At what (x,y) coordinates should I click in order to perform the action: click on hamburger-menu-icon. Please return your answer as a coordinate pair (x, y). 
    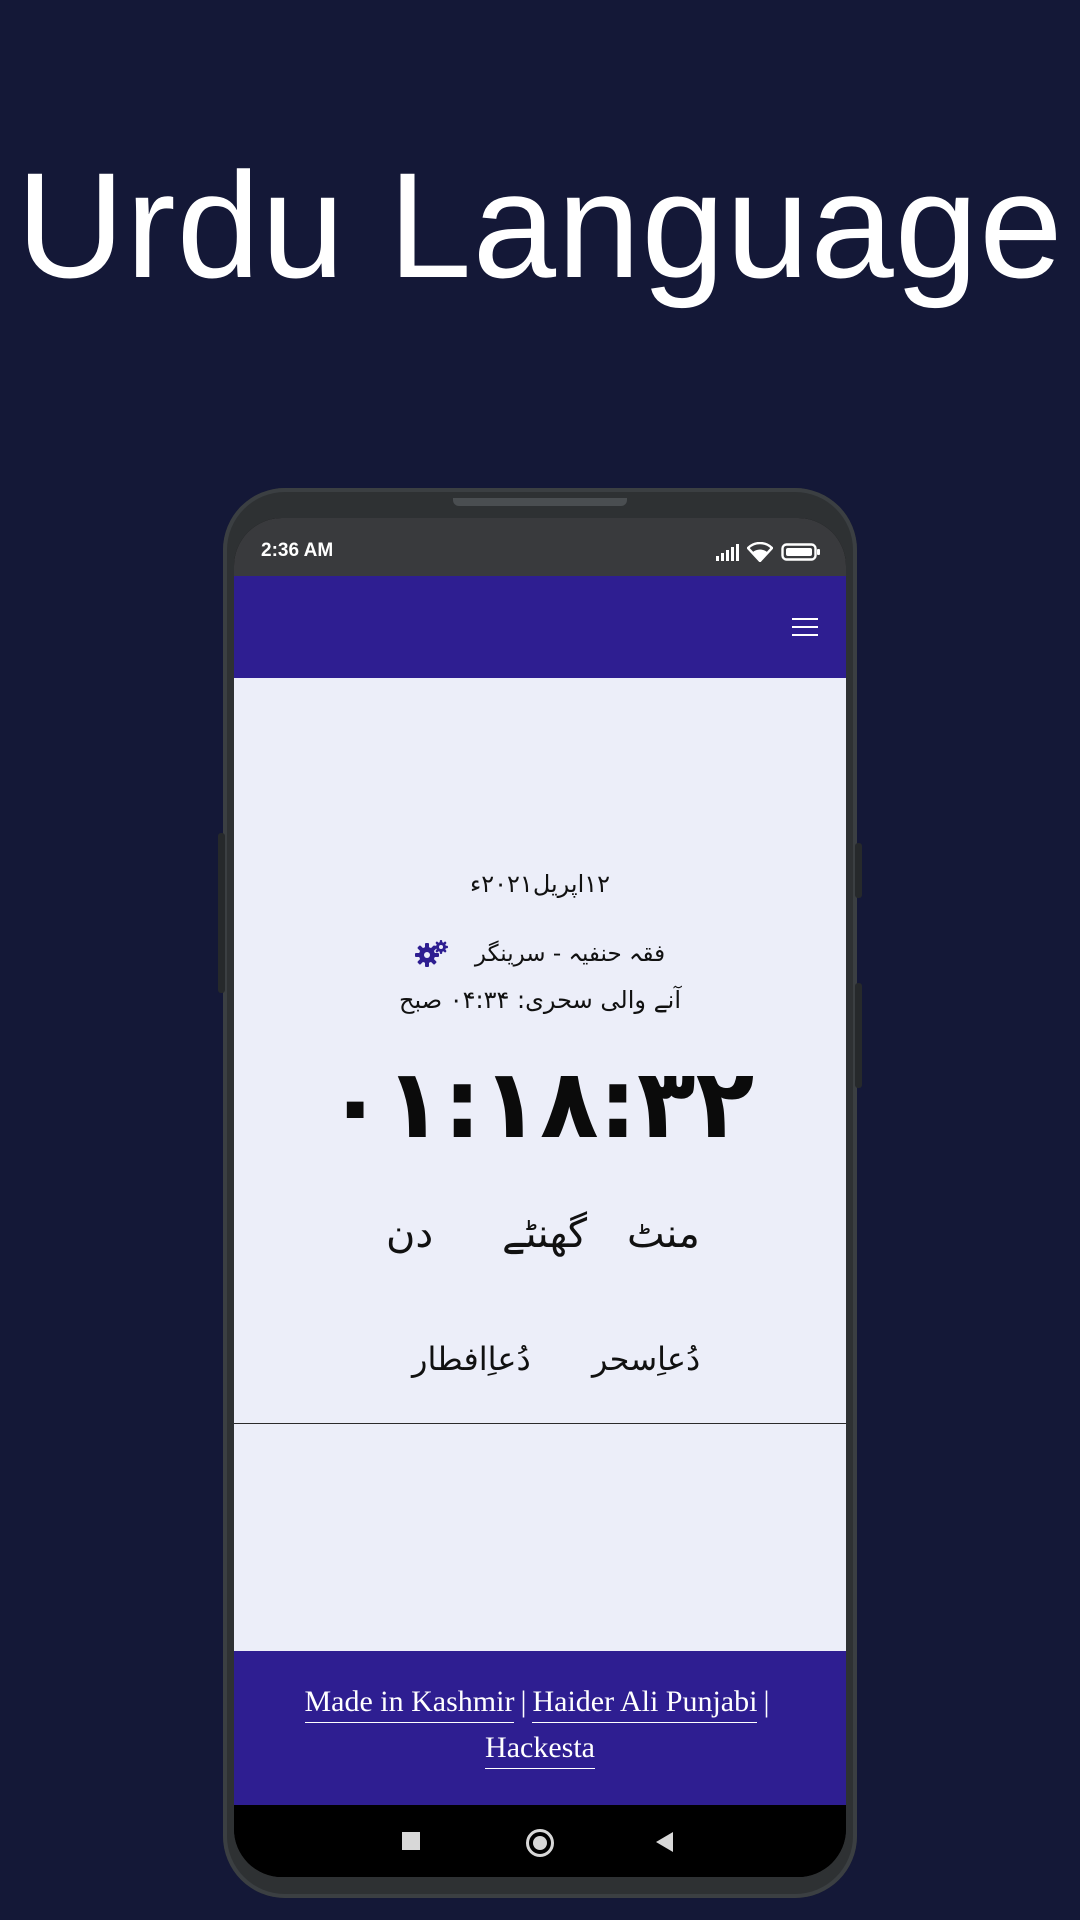
    Looking at the image, I should click on (806, 627).